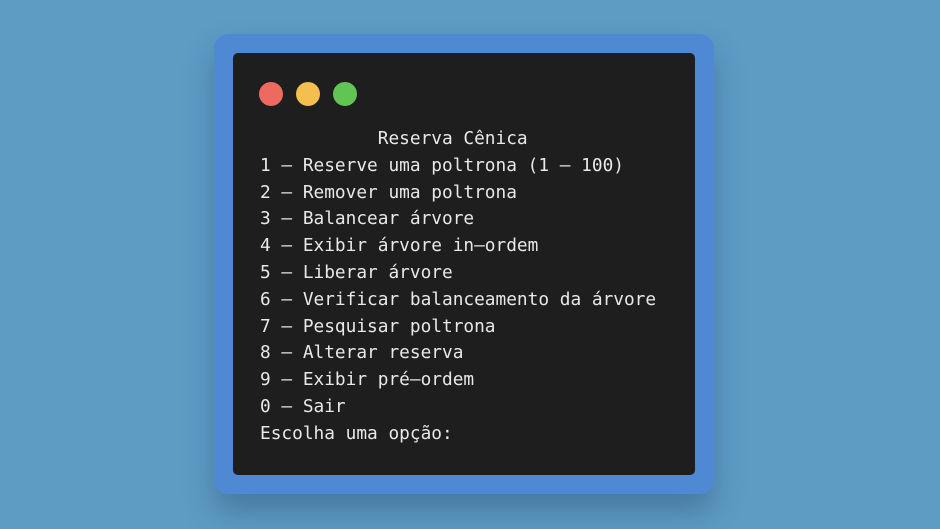  What do you see at coordinates (362, 353) in the screenshot?
I see `menu-option-8: 8 – Alterar reserva` at bounding box center [362, 353].